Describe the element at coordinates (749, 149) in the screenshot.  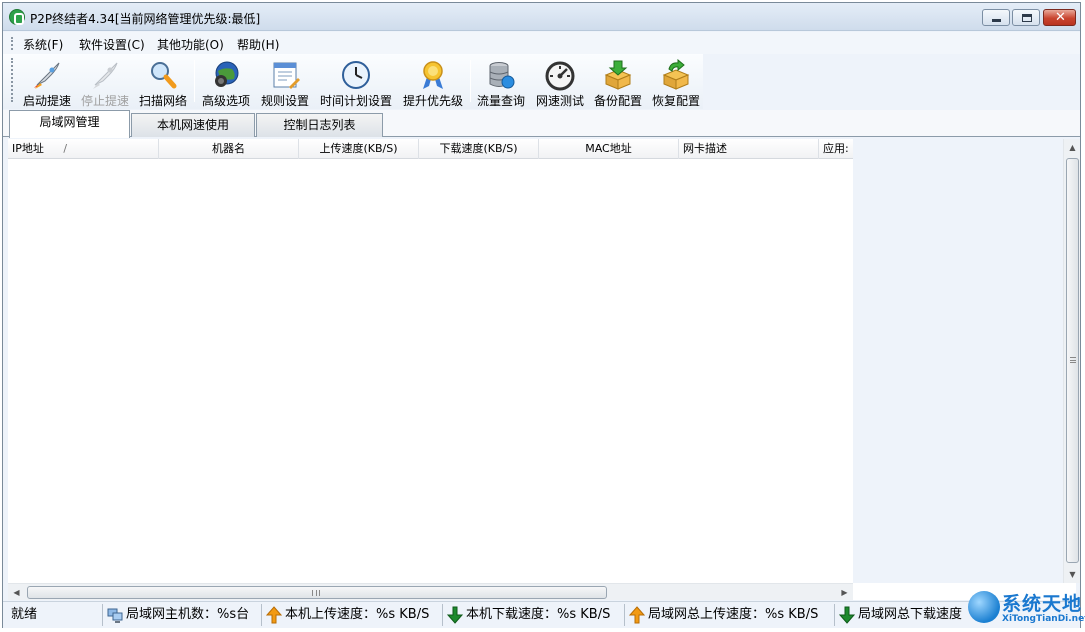
I see `column-nic-description: 网卡描述` at that location.